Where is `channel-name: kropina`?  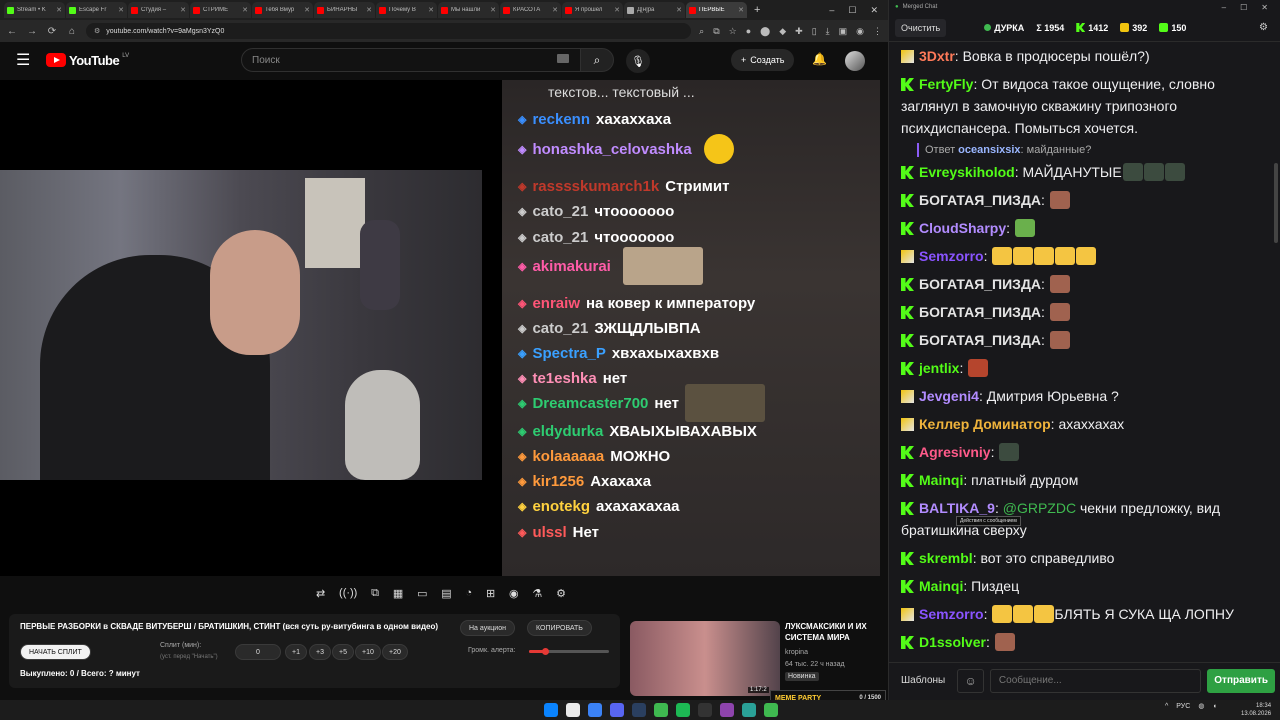 channel-name: kropina is located at coordinates (796, 652).